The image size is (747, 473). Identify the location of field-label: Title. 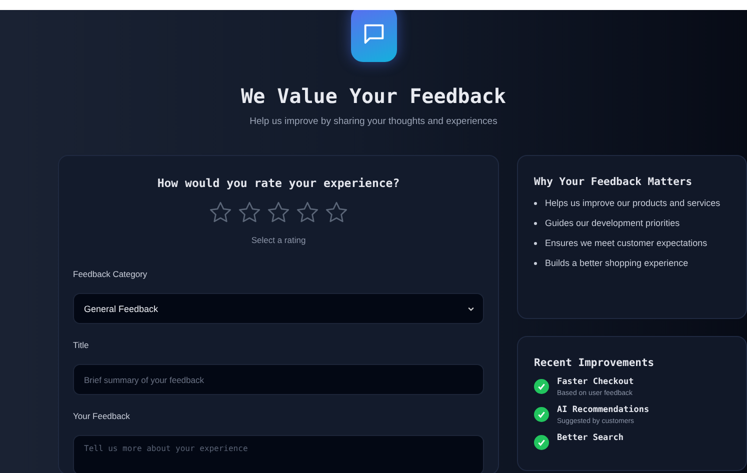
(81, 345).